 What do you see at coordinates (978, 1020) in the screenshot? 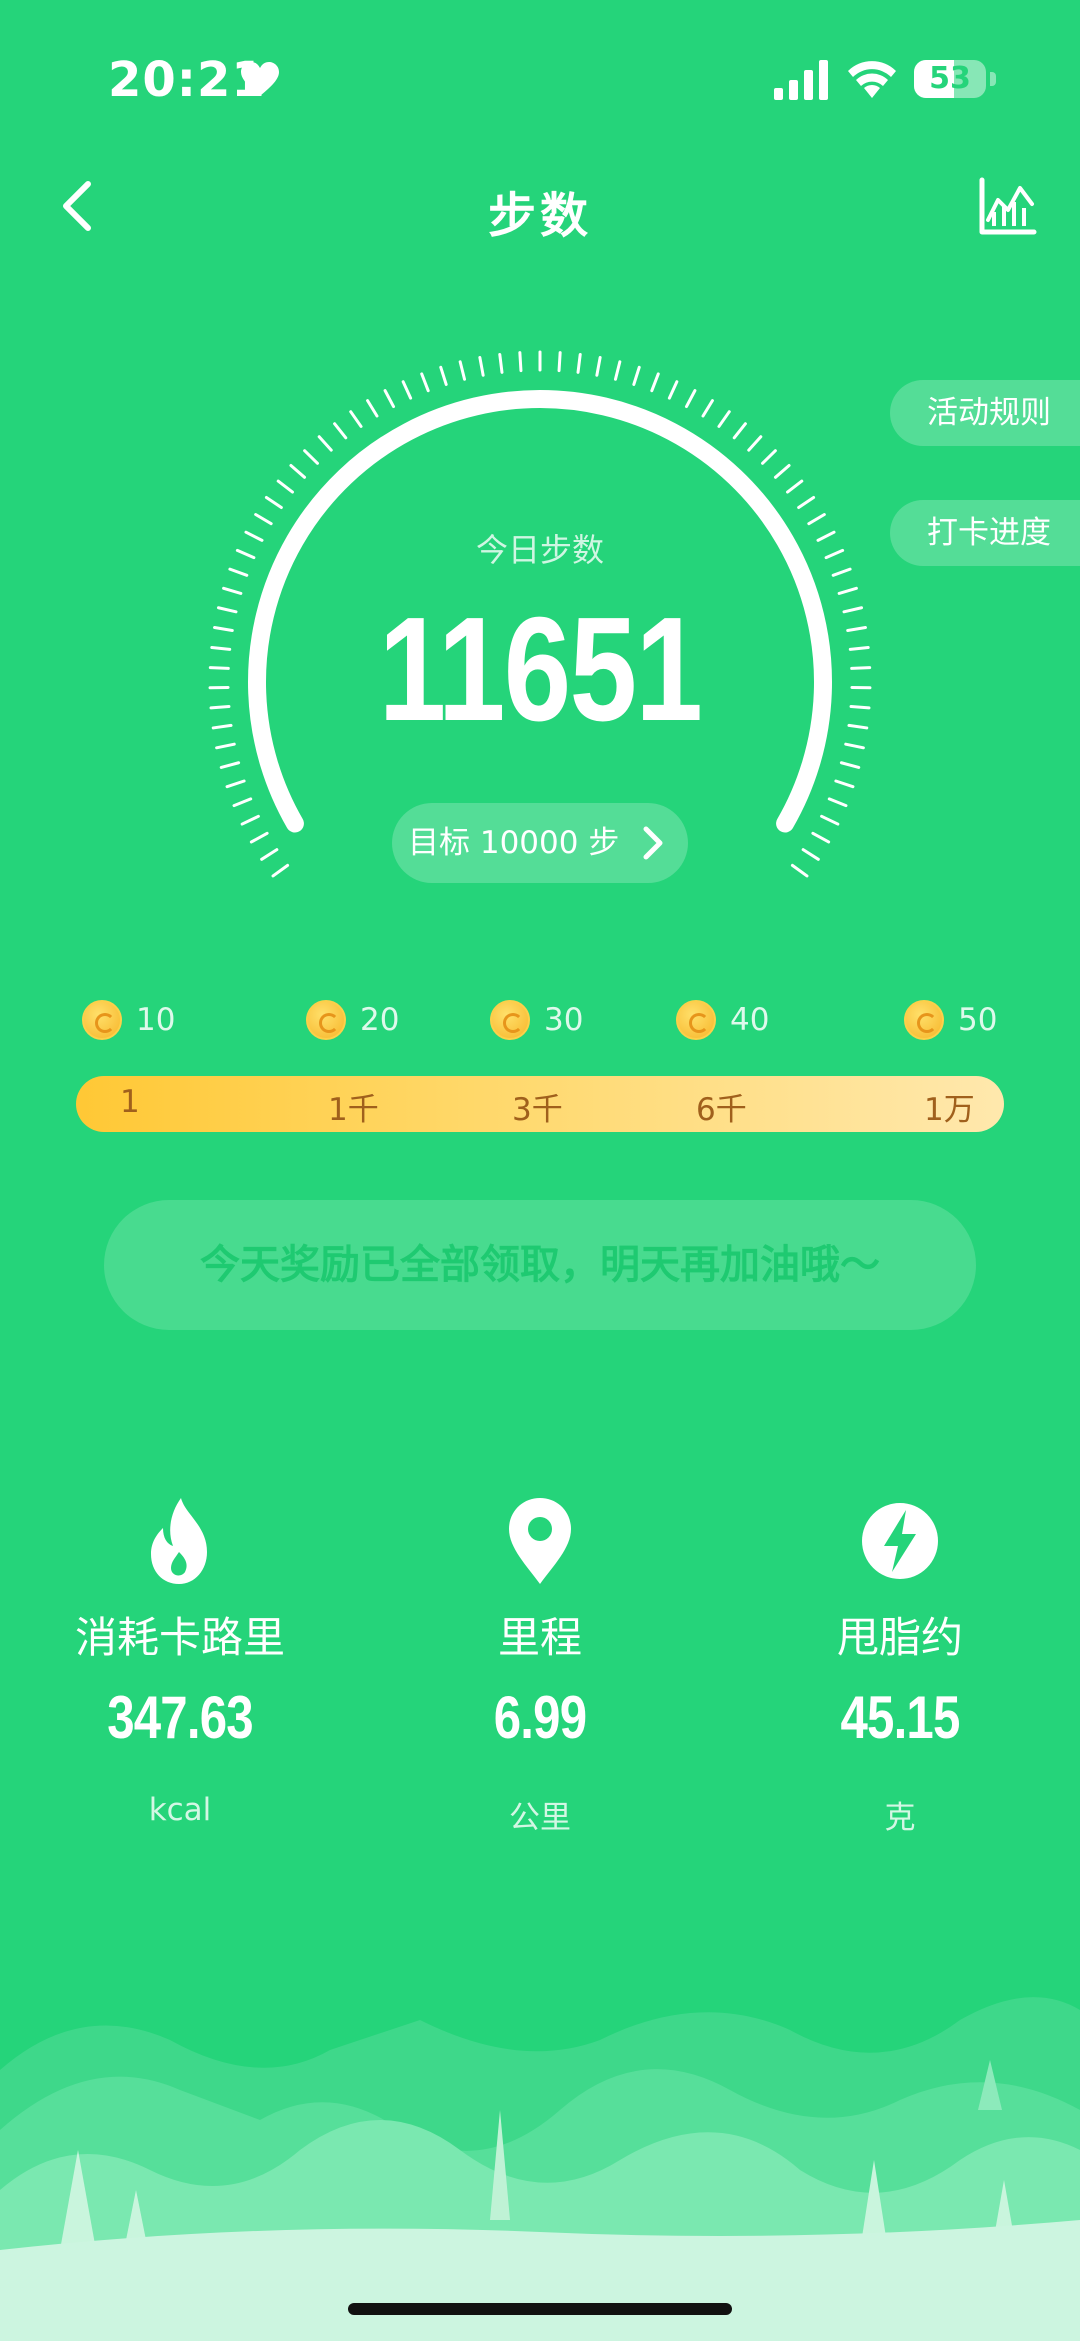
I see `coin-value: 50` at bounding box center [978, 1020].